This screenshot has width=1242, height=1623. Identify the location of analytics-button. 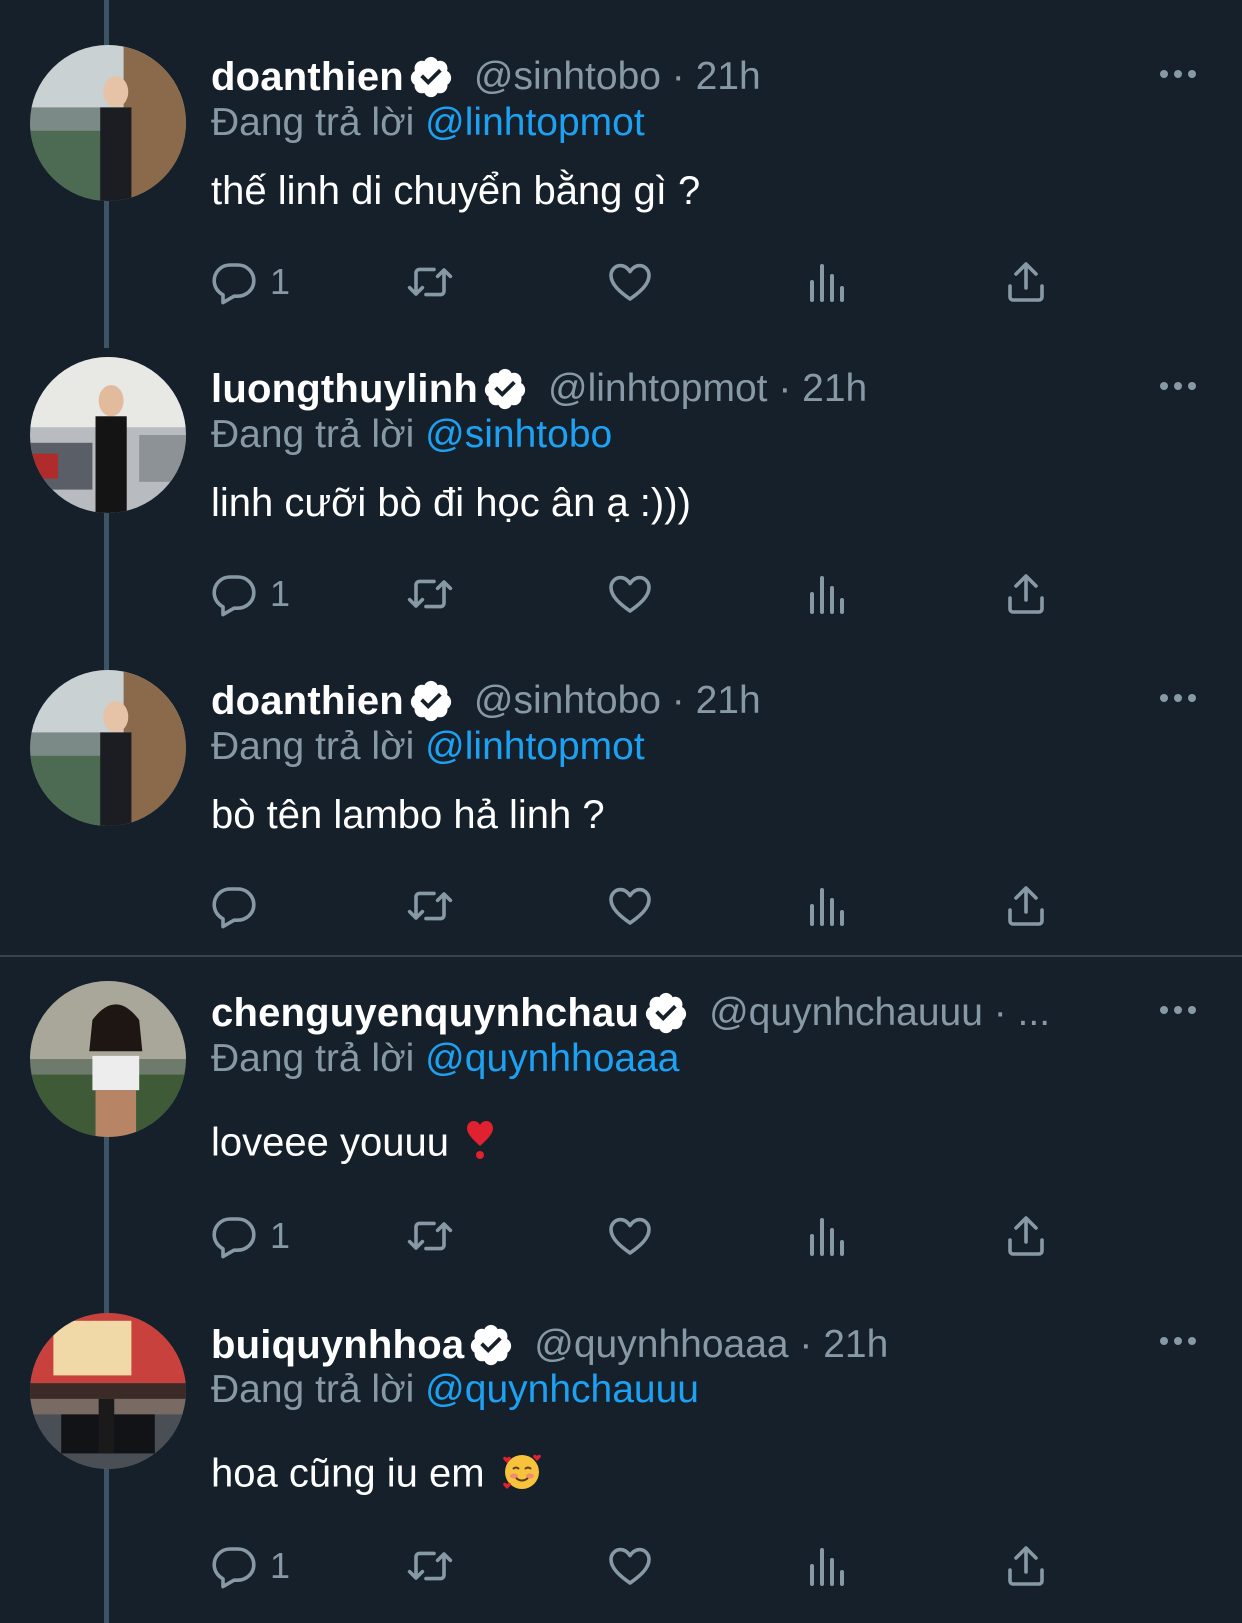
(828, 1566).